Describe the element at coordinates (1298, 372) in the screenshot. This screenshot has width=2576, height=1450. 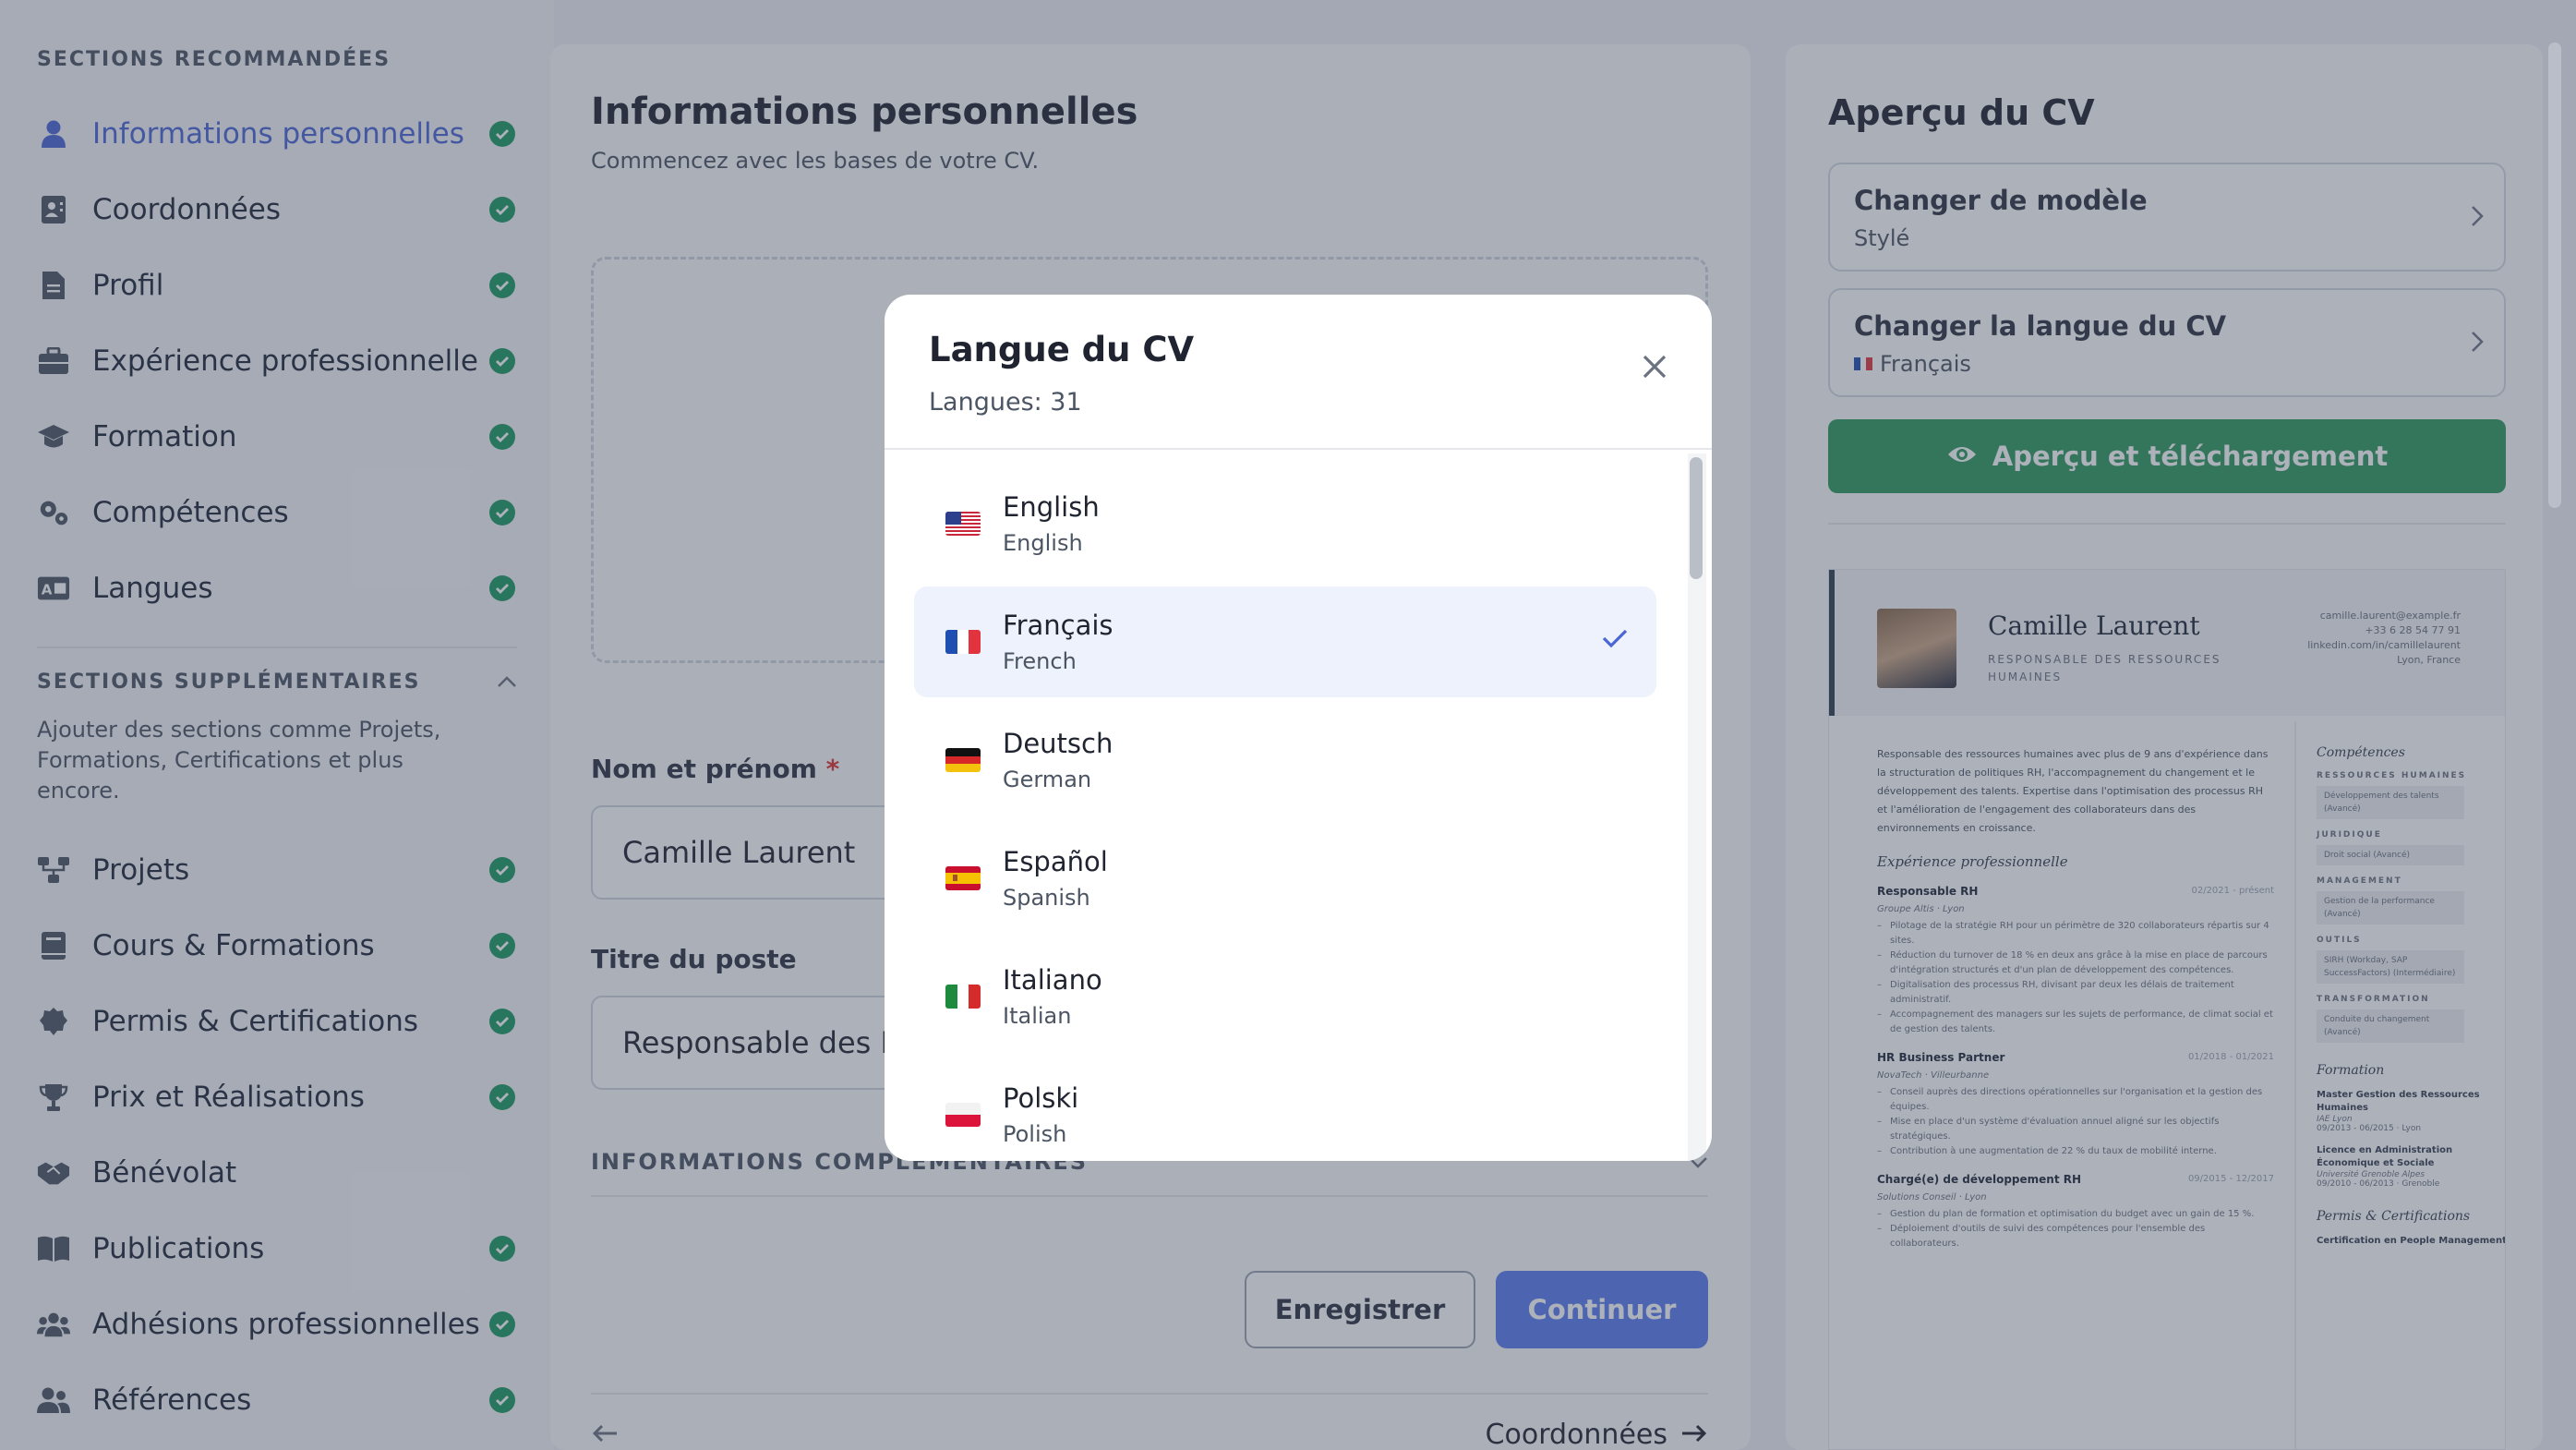
I see `modal-header: Langue du CV Langues: 31` at that location.